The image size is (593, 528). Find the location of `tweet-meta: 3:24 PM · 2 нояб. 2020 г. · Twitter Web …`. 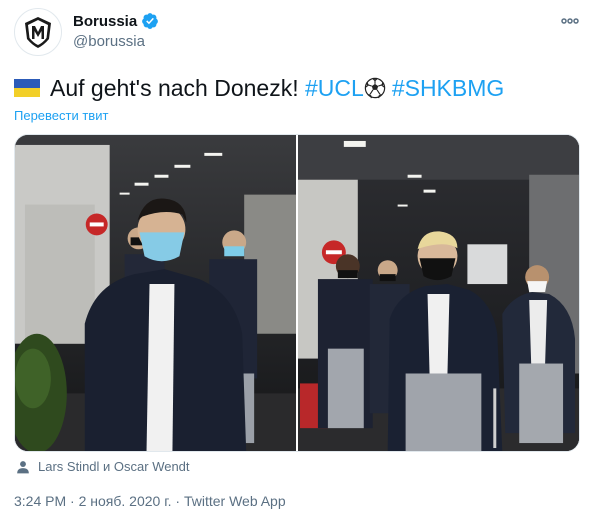

tweet-meta: 3:24 PM · 2 нояб. 2020 г. · Twitter Web … is located at coordinates (150, 501).